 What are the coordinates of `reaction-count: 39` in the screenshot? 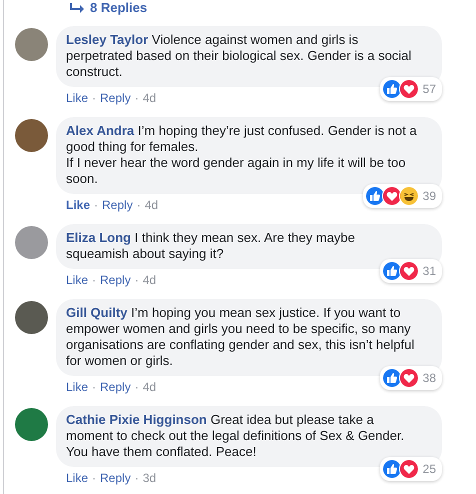 It's located at (429, 196).